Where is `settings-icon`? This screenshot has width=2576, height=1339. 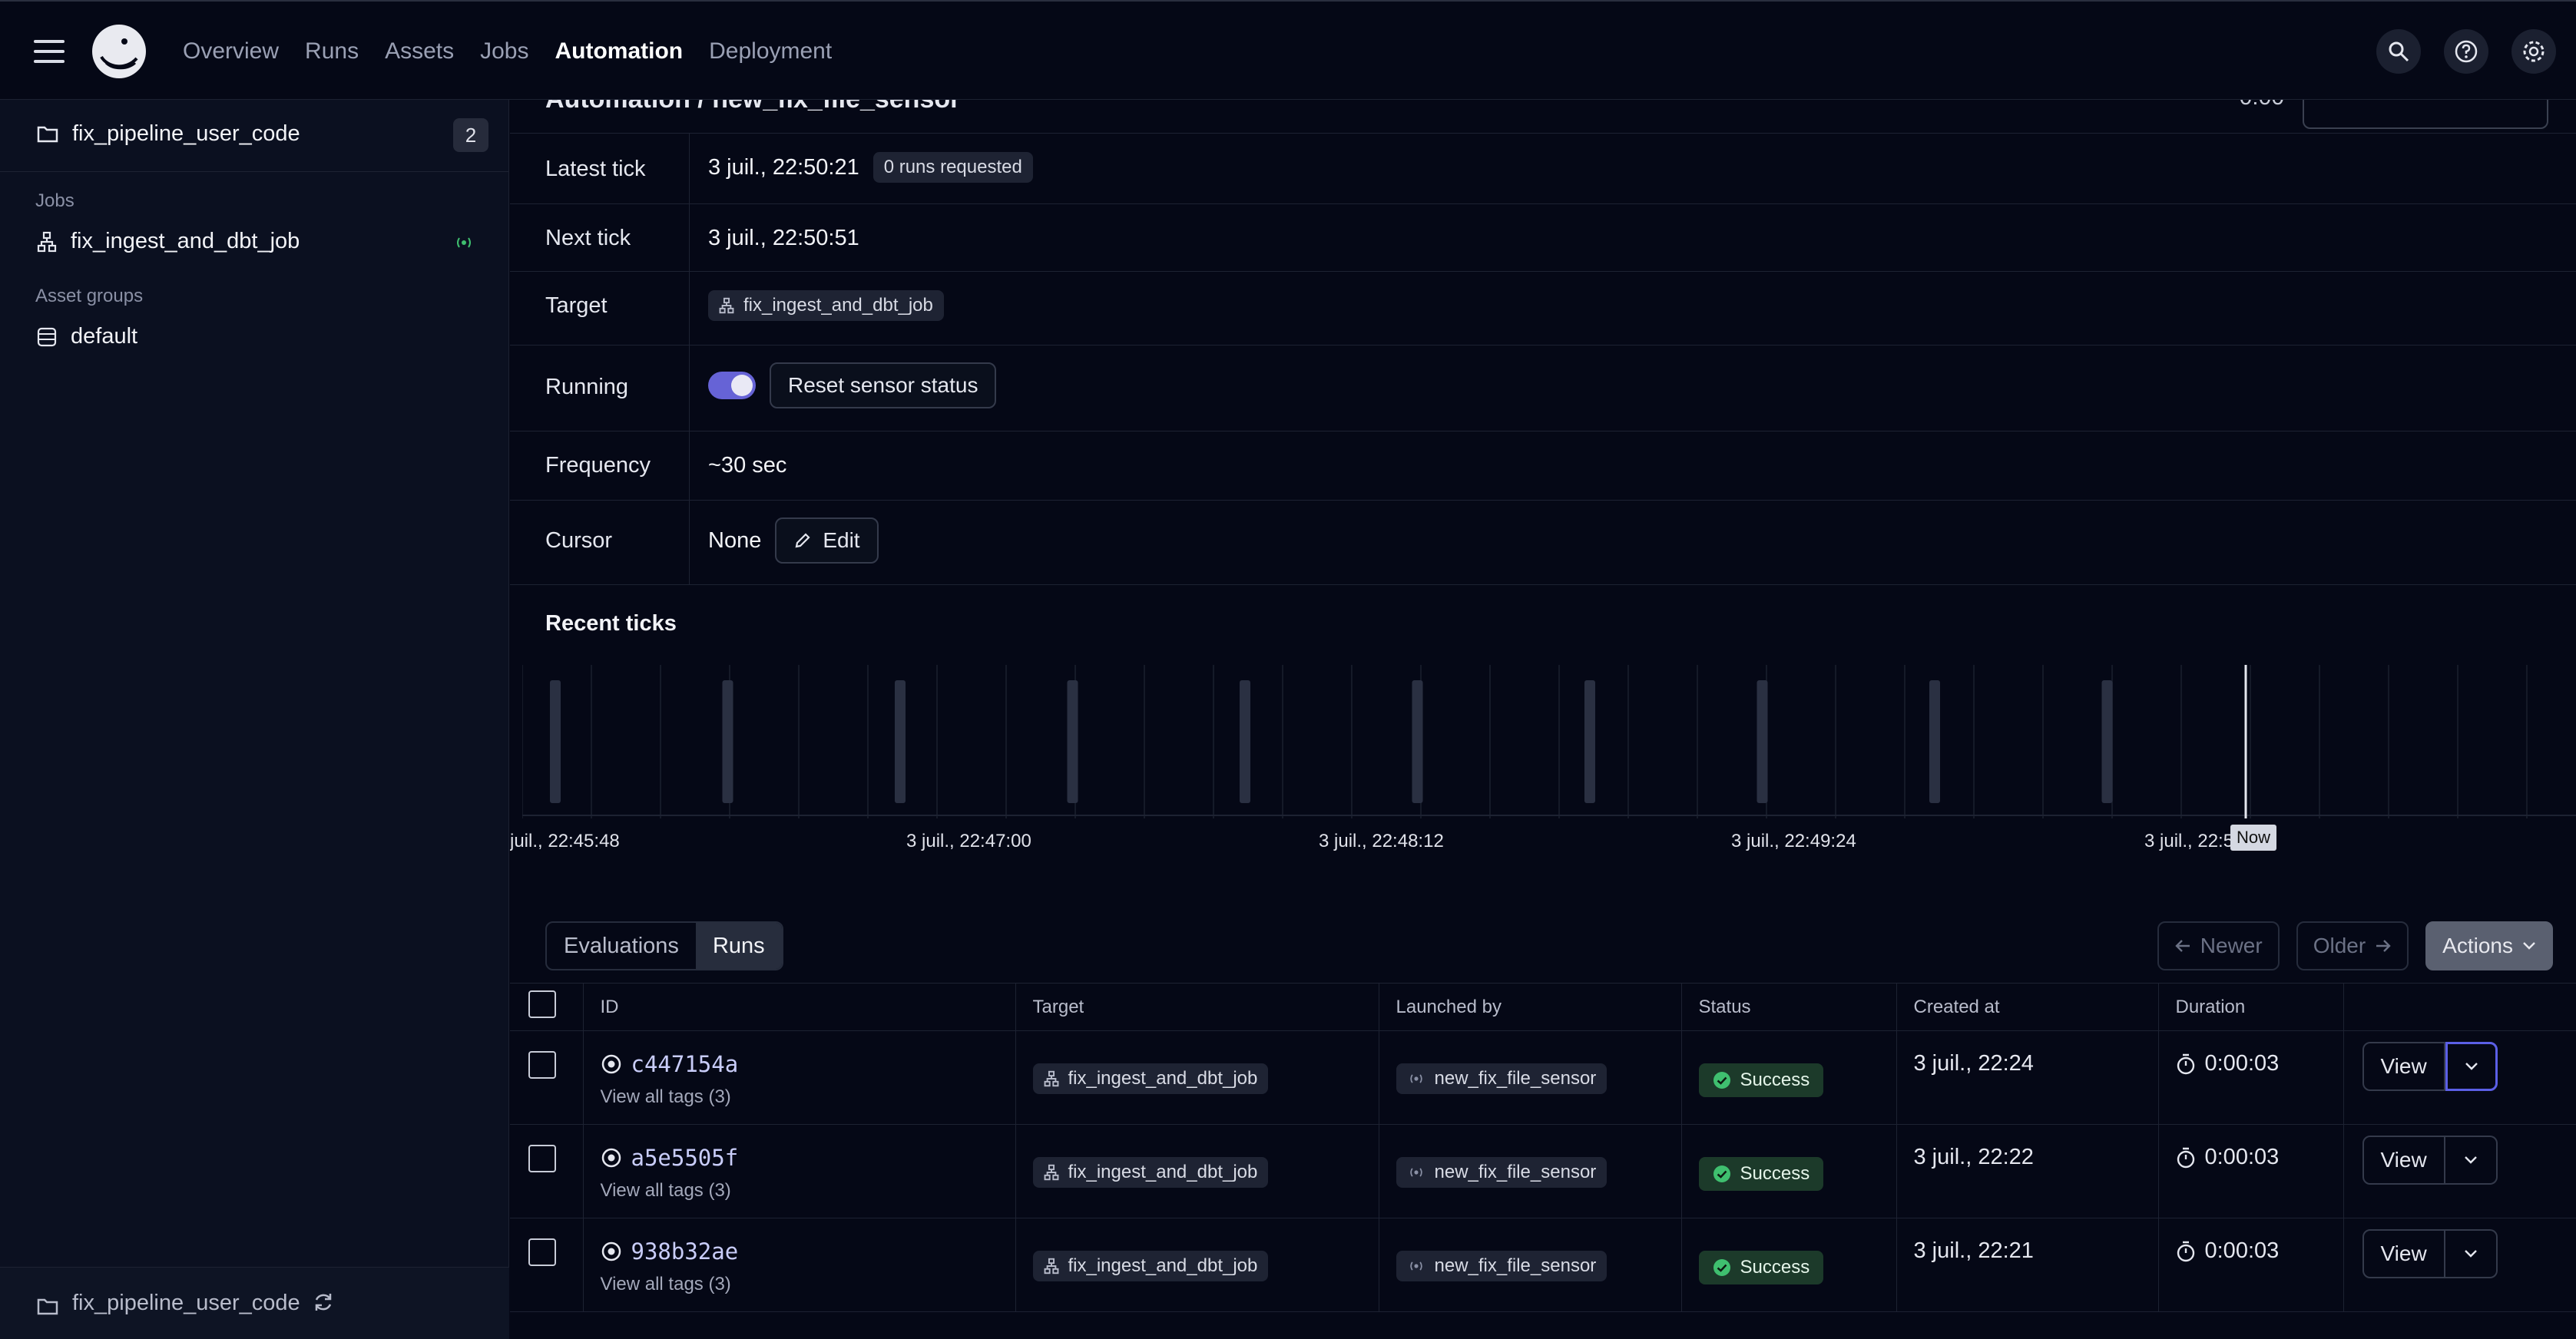 settings-icon is located at coordinates (2533, 51).